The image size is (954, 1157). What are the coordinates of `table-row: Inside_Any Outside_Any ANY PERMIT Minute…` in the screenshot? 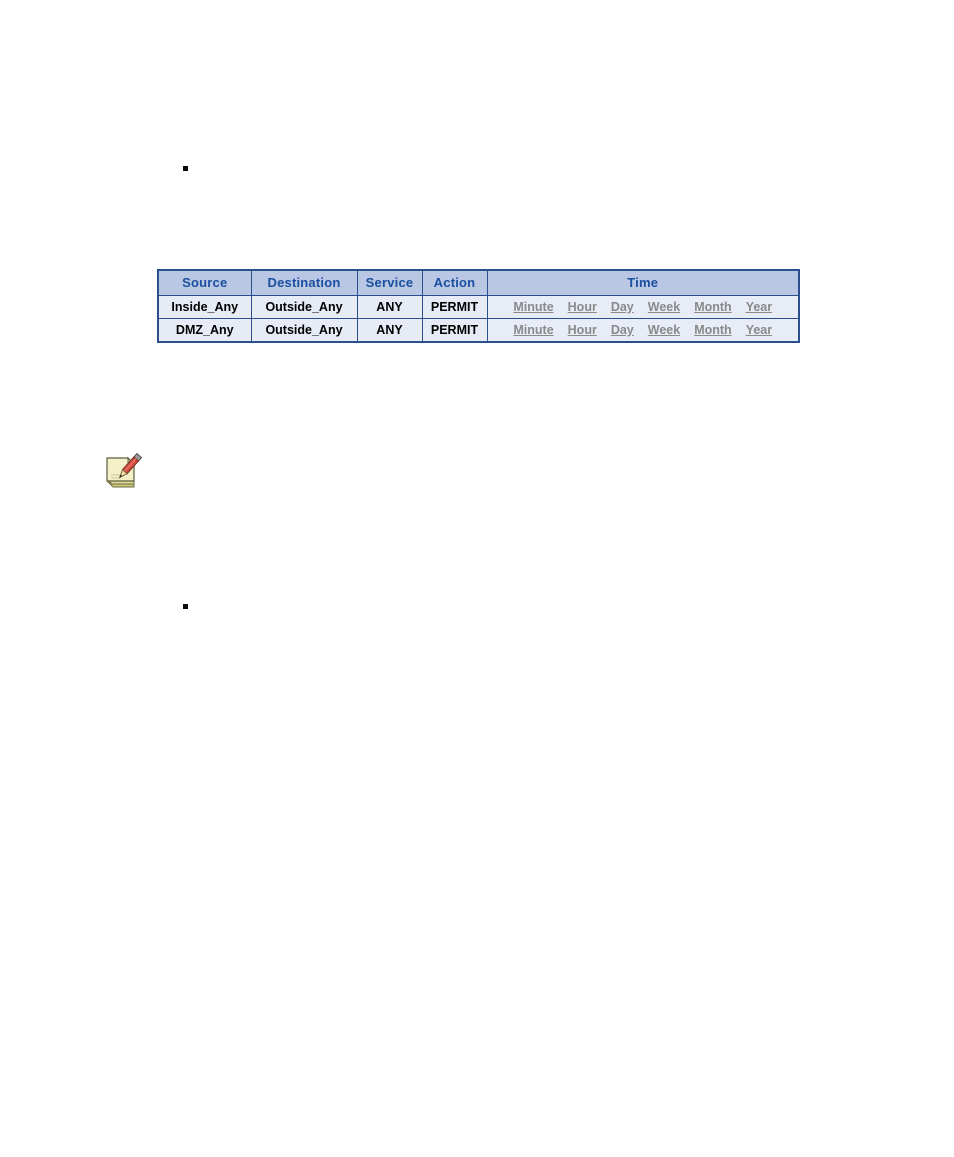 It's located at (478, 307).